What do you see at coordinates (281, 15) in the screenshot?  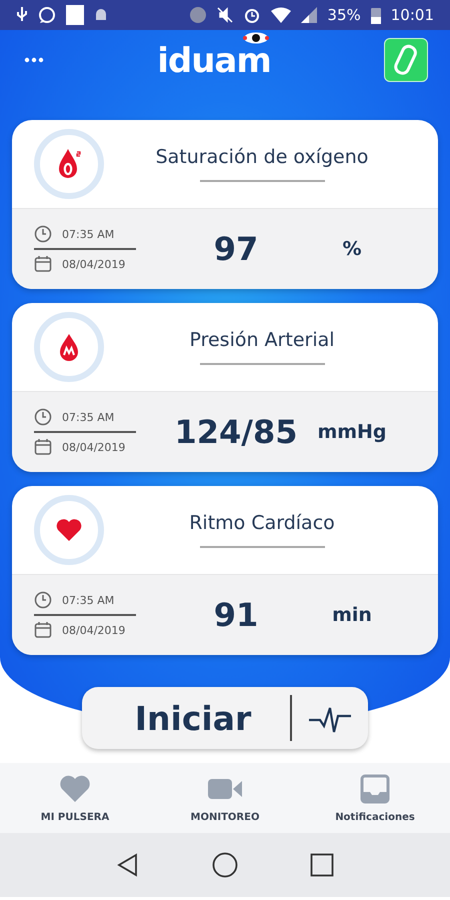 I see `wifi-icon` at bounding box center [281, 15].